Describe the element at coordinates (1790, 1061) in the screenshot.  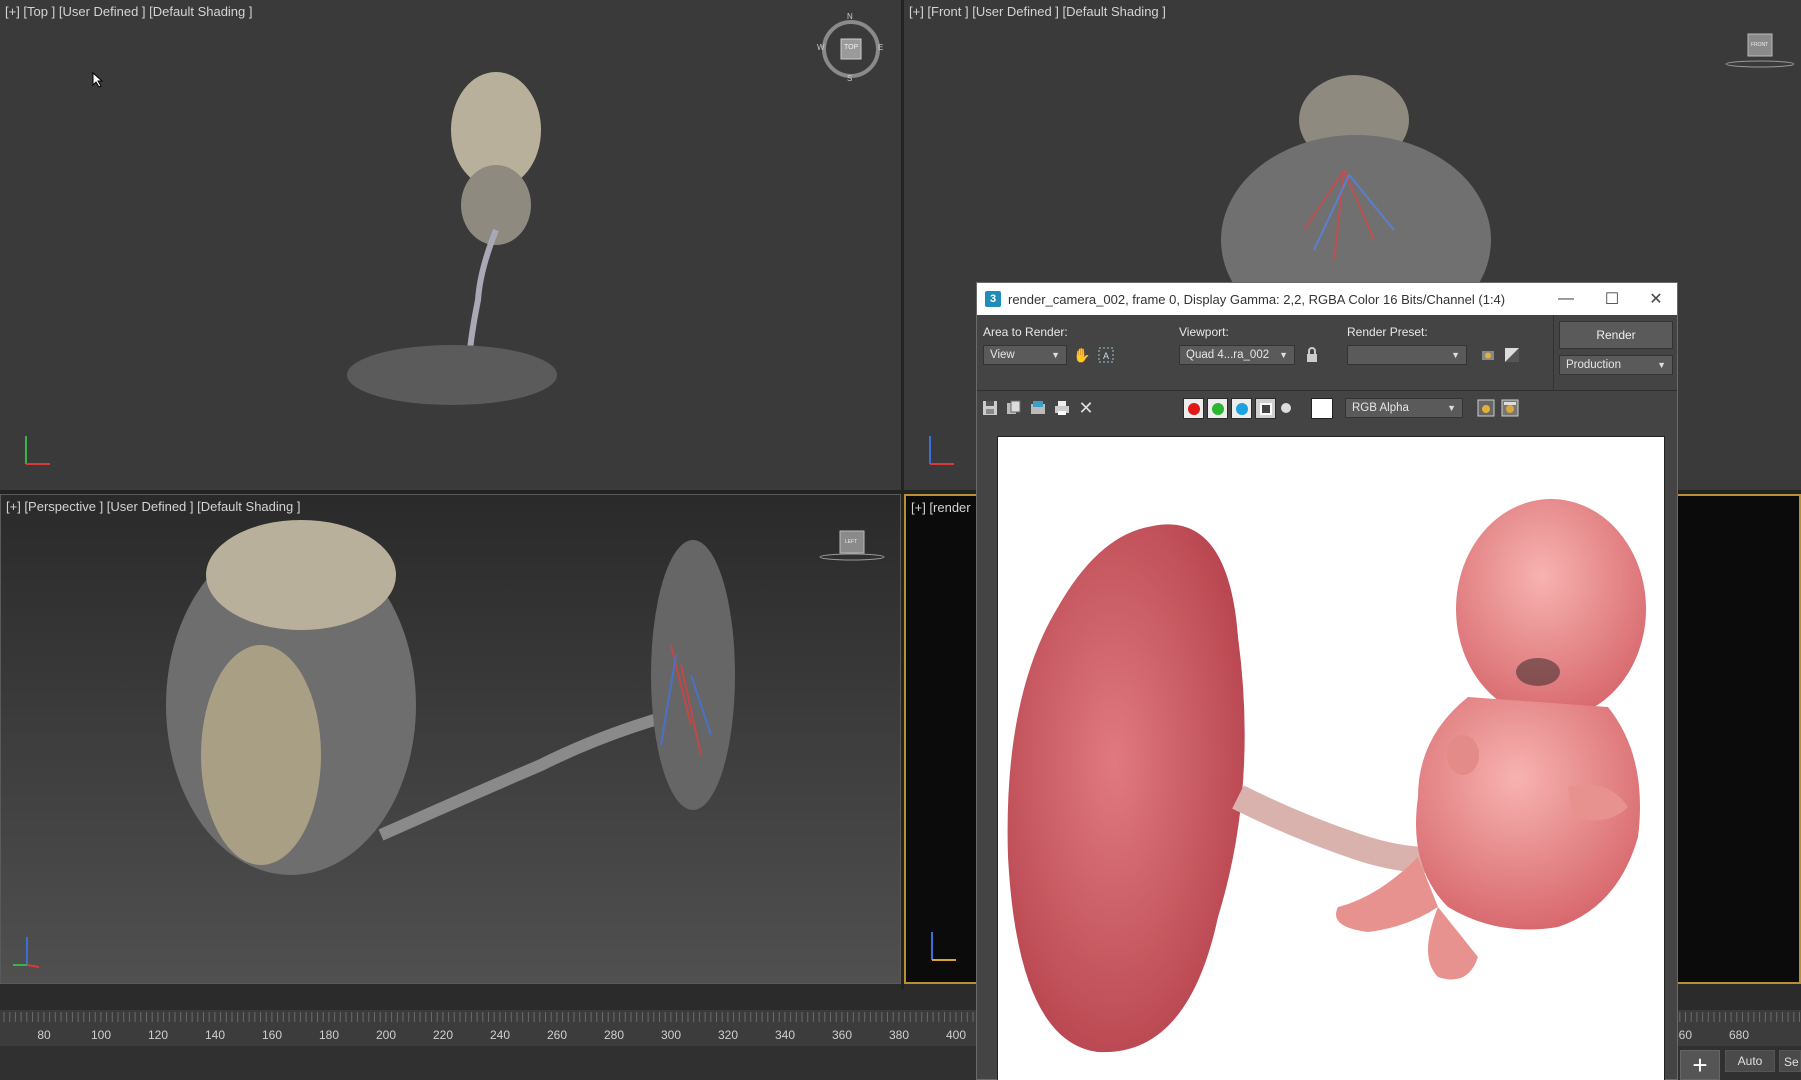
I see `set-key-mode-button: Se` at that location.